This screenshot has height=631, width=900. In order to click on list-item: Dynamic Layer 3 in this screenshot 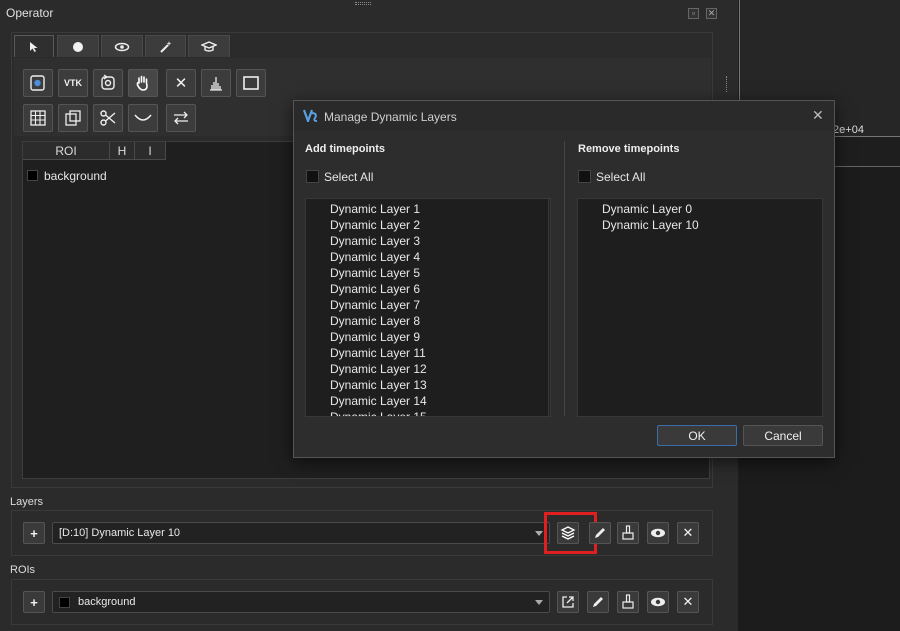, I will do `click(428, 241)`.